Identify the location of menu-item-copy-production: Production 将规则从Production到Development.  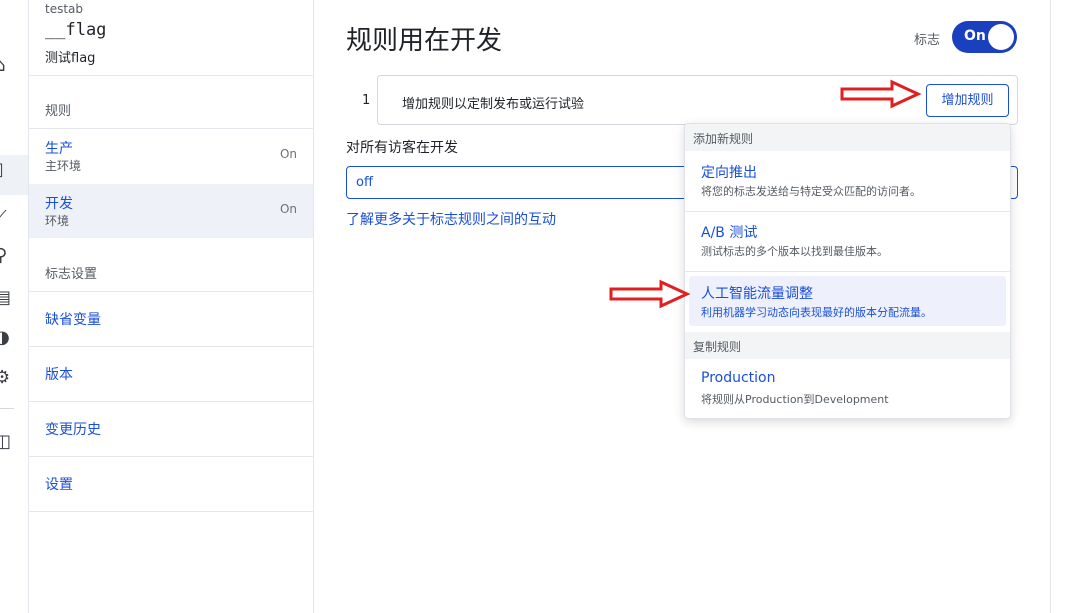
(847, 388).